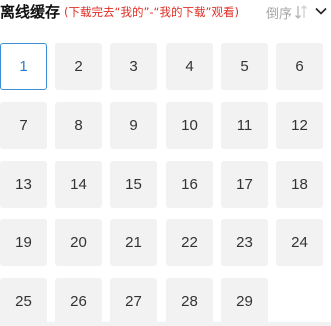  Describe the element at coordinates (299, 242) in the screenshot. I see `episode-tile: 24` at that location.